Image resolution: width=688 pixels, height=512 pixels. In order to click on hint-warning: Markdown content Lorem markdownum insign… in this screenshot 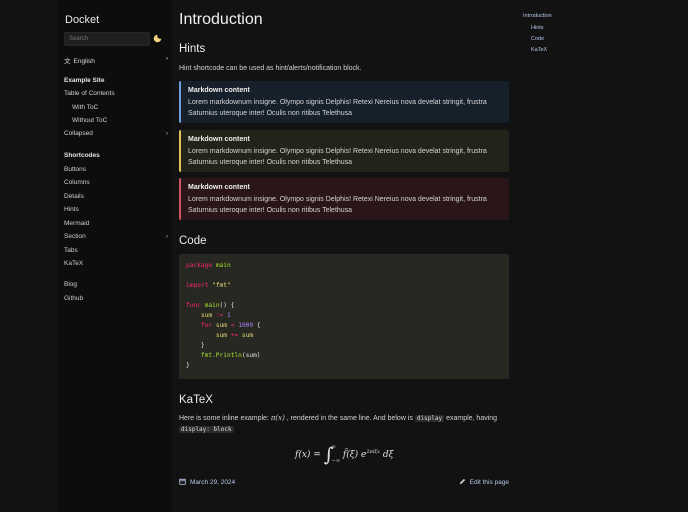, I will do `click(344, 151)`.